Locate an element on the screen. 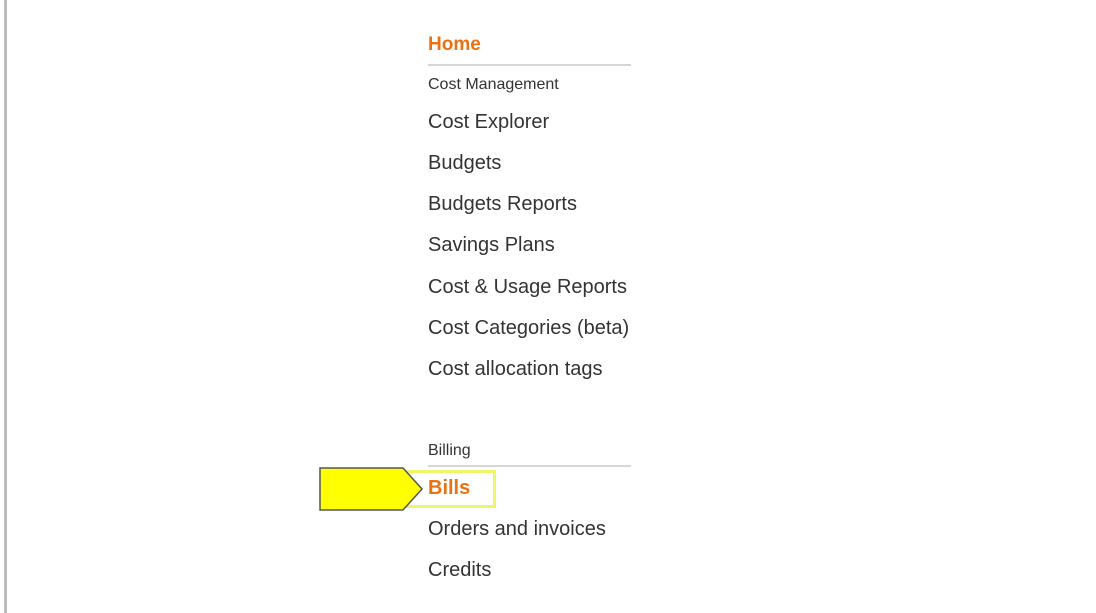 The width and height of the screenshot is (1096, 613). section-label-cost-management: Cost Management is located at coordinates (493, 84).